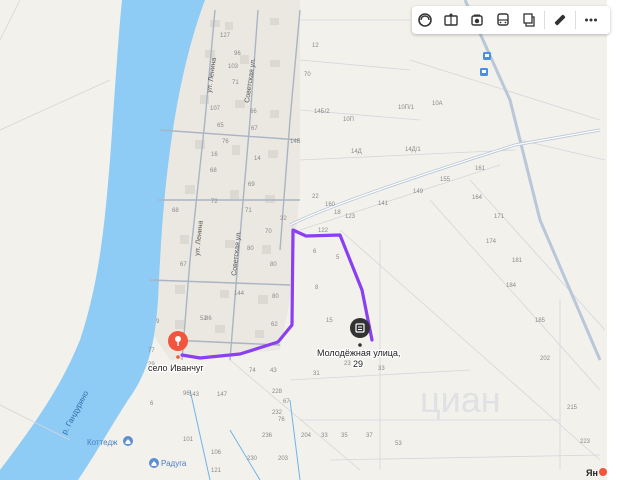  I want to click on house-number: 14Б/2, so click(322, 112).